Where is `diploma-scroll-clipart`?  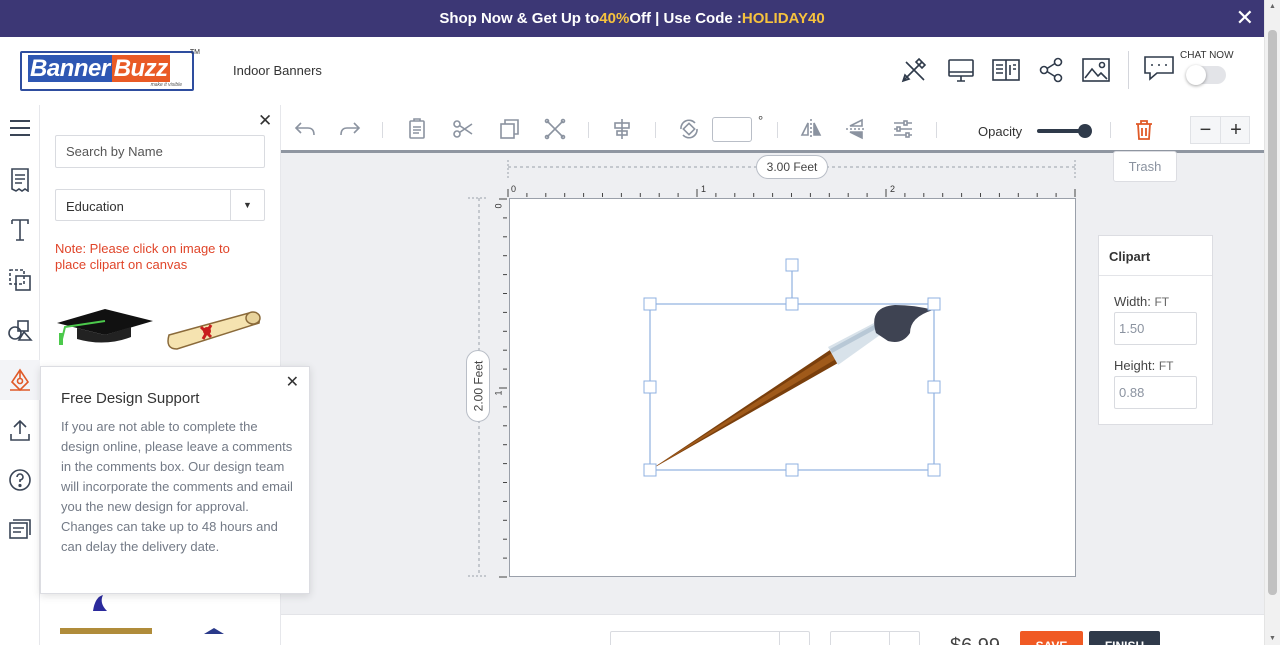 diploma-scroll-clipart is located at coordinates (213, 332).